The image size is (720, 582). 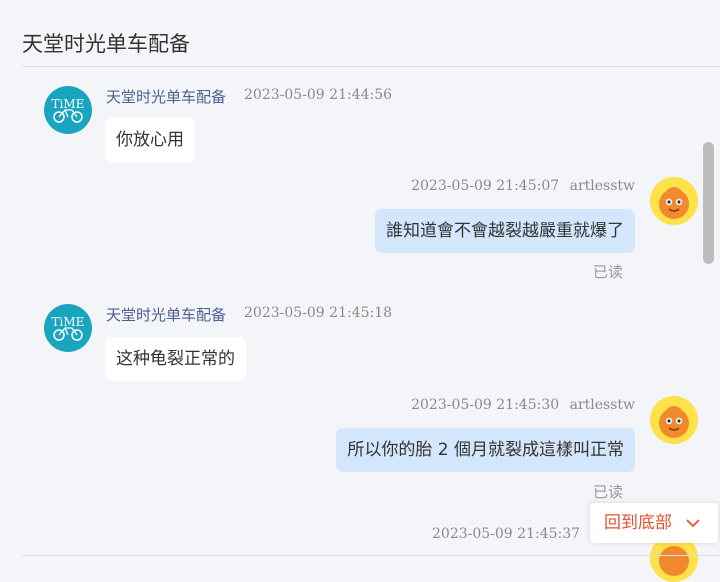 What do you see at coordinates (505, 231) in the screenshot?
I see `message-bubble: 誰知道會不會越裂越嚴重就爆了` at bounding box center [505, 231].